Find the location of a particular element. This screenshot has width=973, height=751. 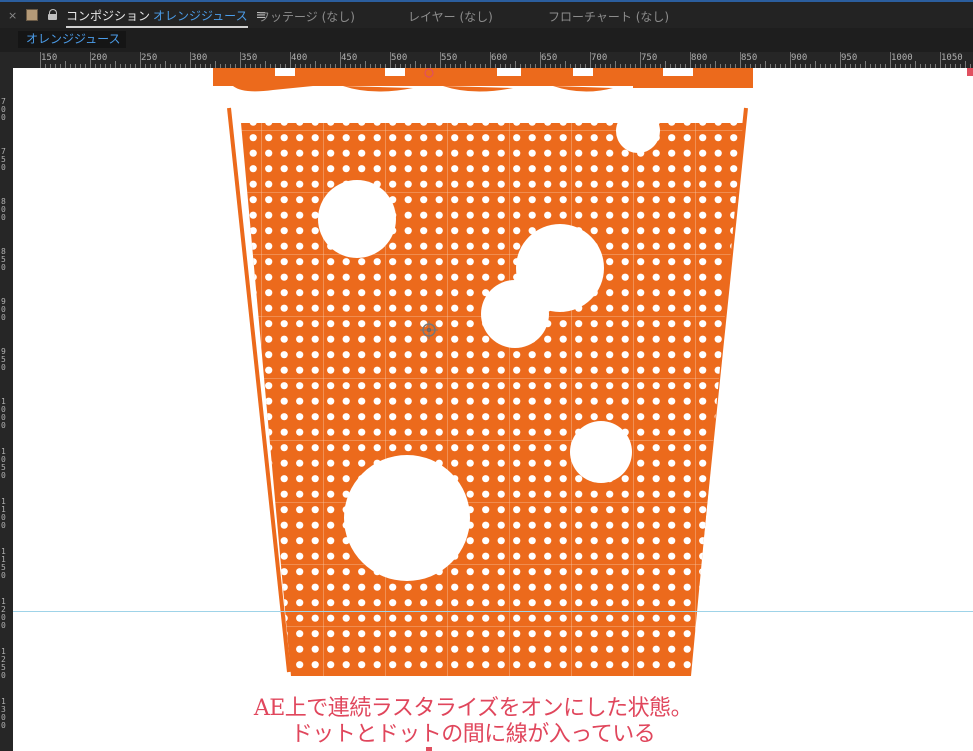

composition-navigator-bar: オレンジジュース is located at coordinates (486, 40).